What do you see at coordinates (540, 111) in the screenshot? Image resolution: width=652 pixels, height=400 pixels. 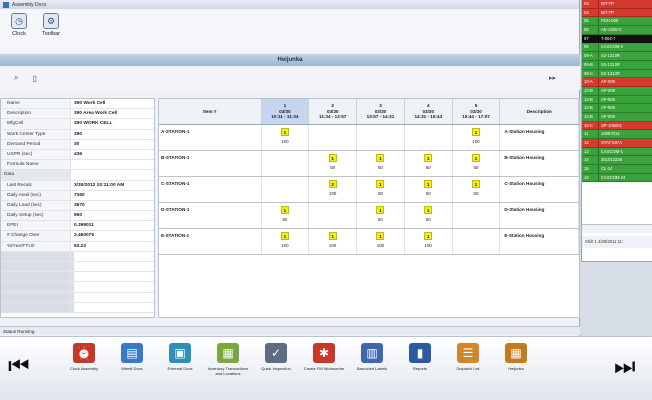 I see `column-header-description: Description` at bounding box center [540, 111].